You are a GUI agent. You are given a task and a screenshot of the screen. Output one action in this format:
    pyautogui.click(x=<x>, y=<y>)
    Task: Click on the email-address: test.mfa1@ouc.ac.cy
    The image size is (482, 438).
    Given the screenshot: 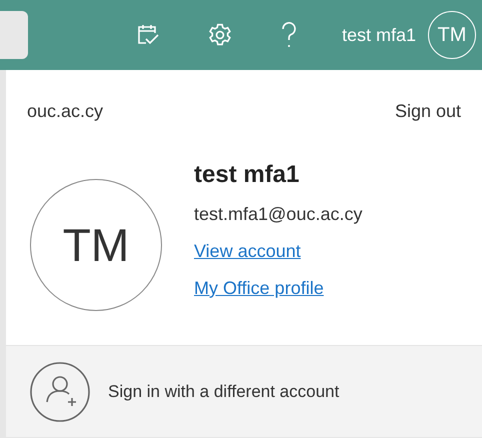 What is the action you would take?
    pyautogui.click(x=278, y=214)
    